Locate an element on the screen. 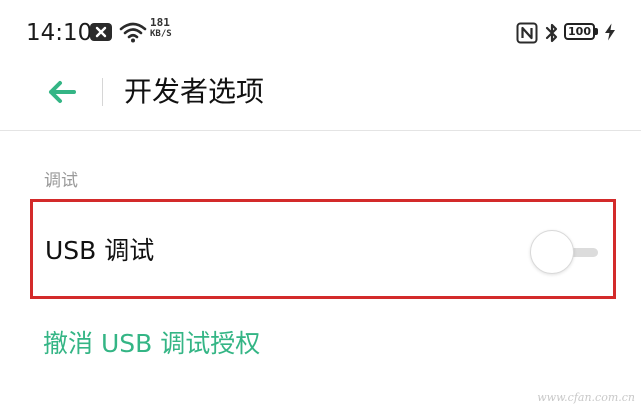 Image resolution: width=641 pixels, height=406 pixels. usb-debugging-toggle is located at coordinates (566, 252).